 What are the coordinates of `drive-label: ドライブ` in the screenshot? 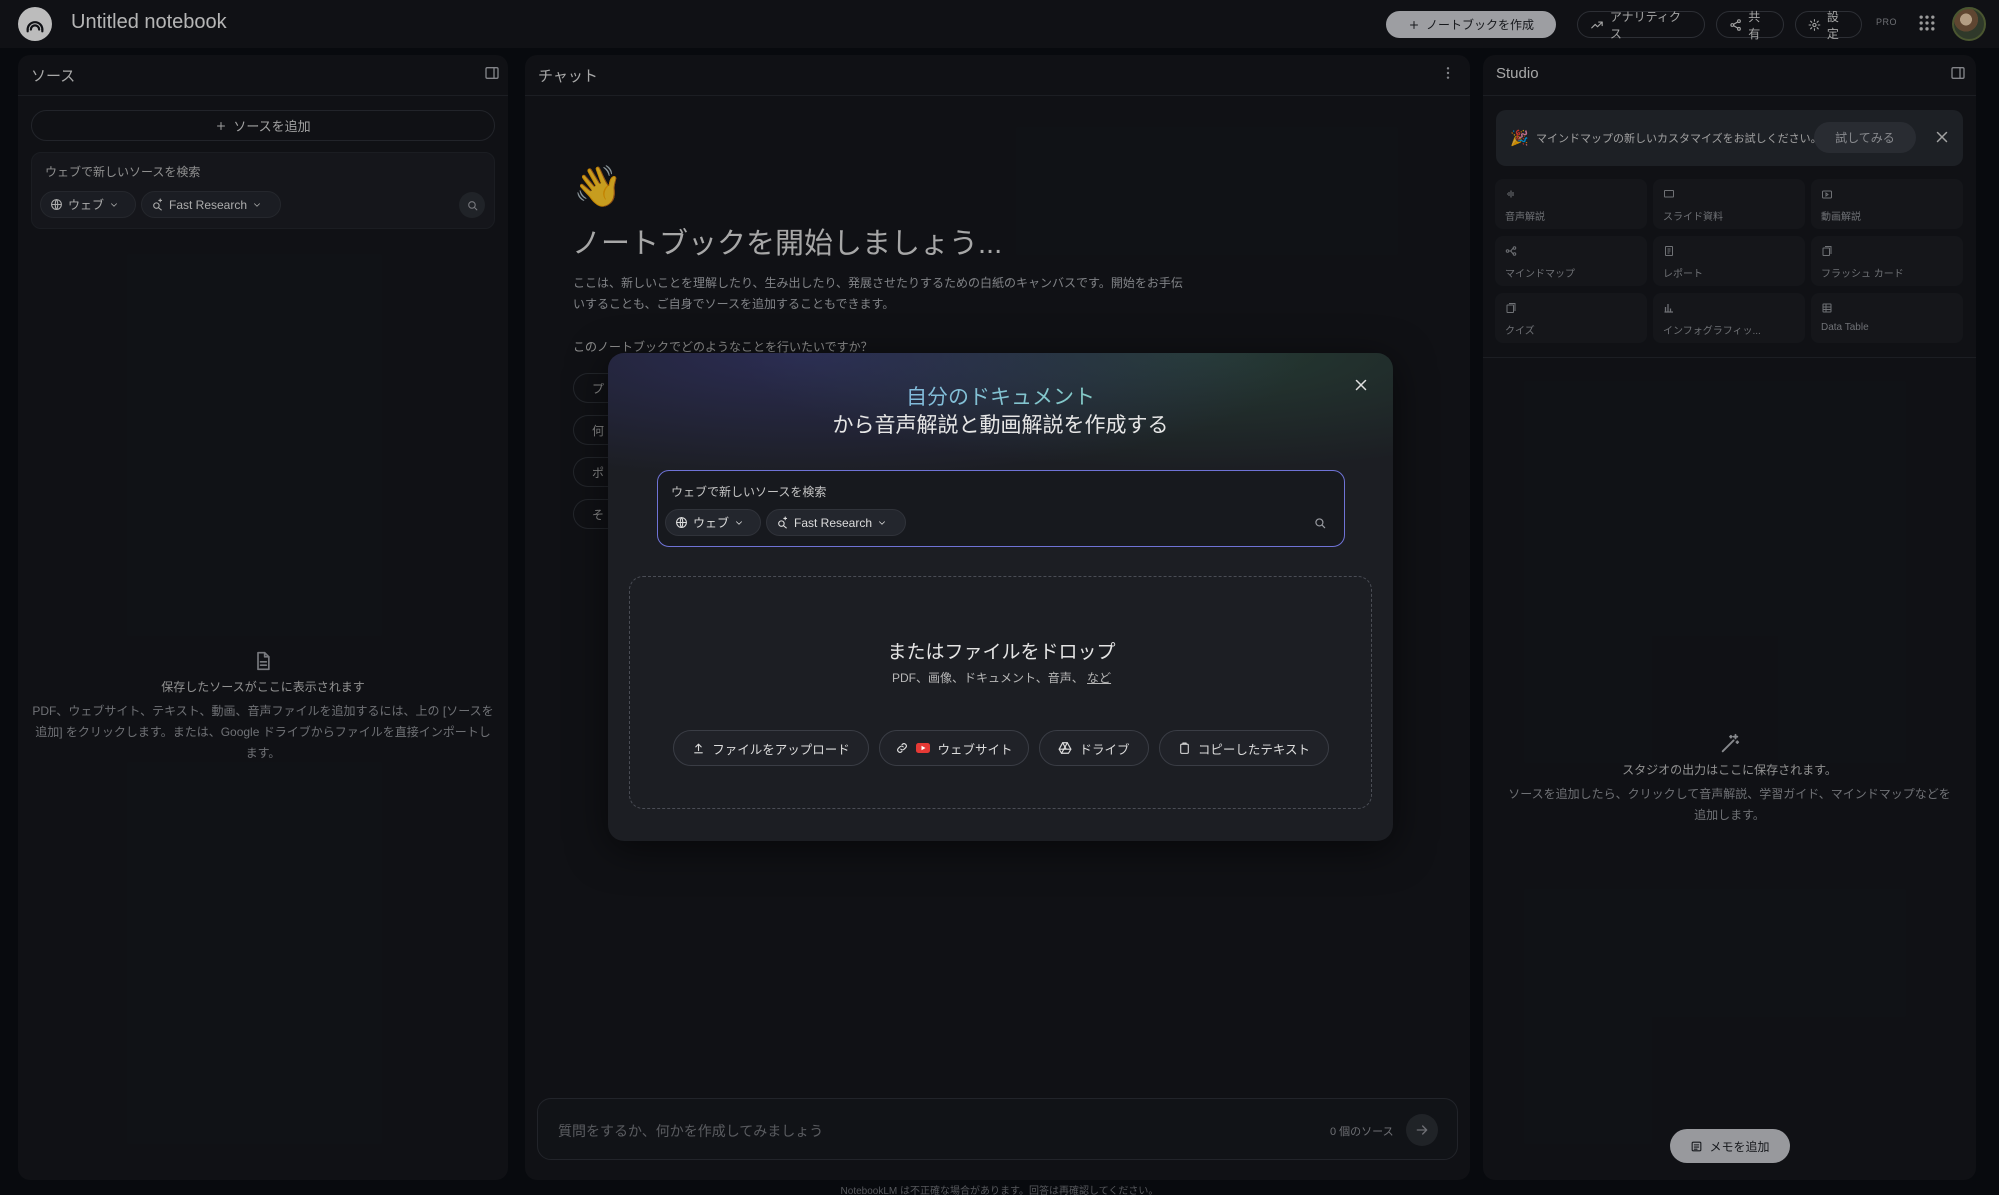 It's located at (1104, 749).